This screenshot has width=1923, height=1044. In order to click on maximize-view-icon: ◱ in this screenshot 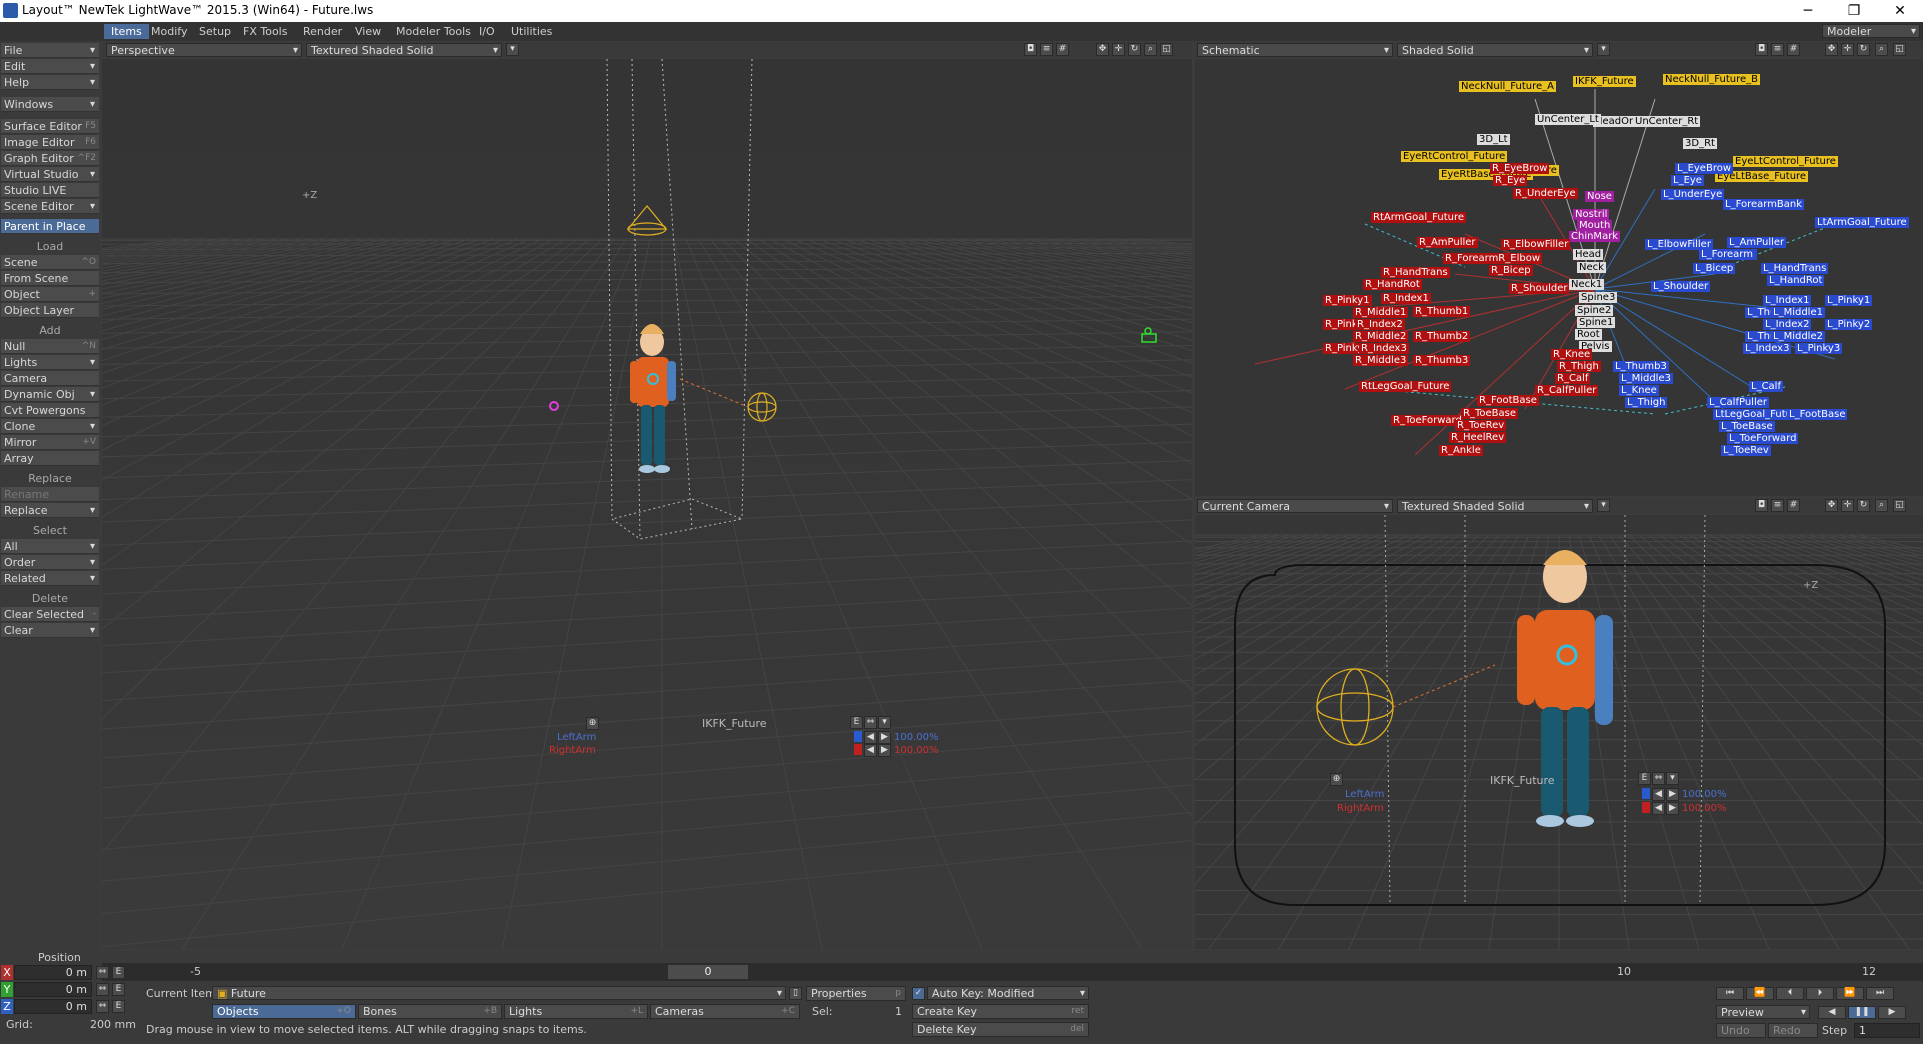, I will do `click(1166, 49)`.